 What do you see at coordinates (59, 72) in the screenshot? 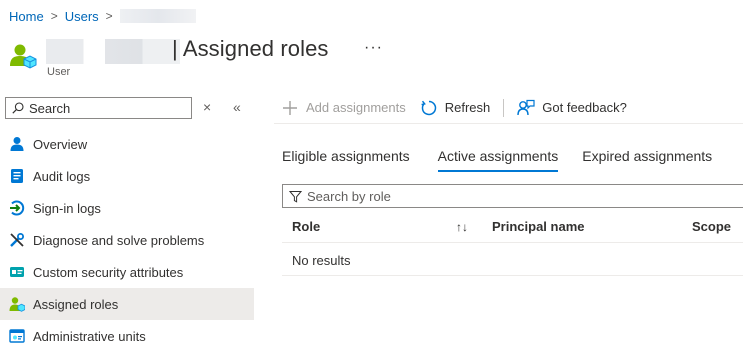
I see `page-subtitle: User` at bounding box center [59, 72].